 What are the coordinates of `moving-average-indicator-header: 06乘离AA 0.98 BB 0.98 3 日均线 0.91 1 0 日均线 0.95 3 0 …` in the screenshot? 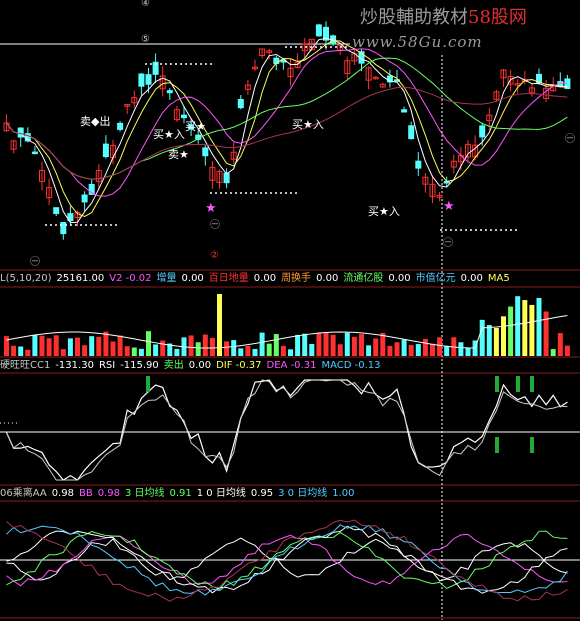 It's located at (290, 494).